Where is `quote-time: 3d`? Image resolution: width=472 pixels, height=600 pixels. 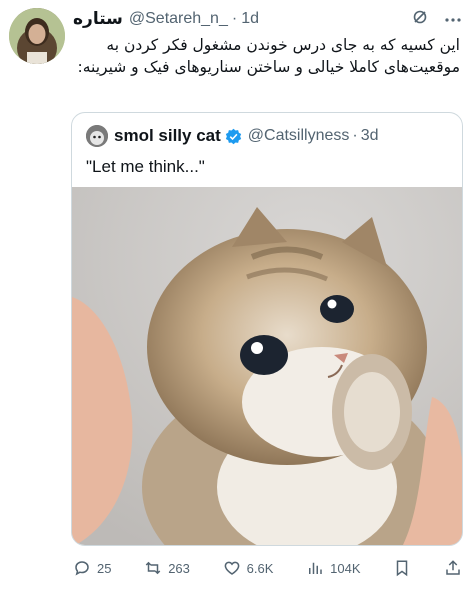 quote-time: 3d is located at coordinates (370, 136).